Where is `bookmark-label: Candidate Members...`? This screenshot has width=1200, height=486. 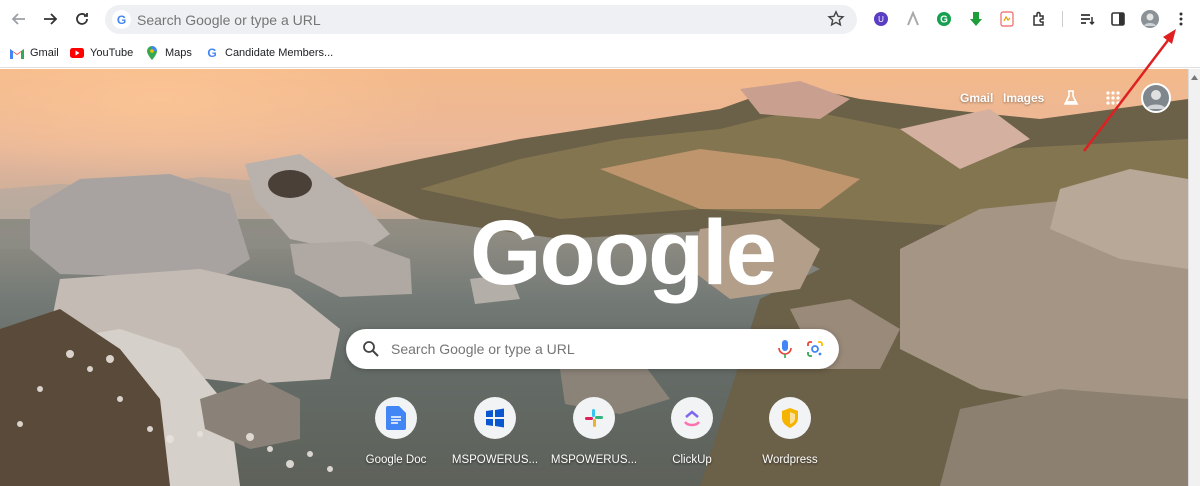 bookmark-label: Candidate Members... is located at coordinates (279, 53).